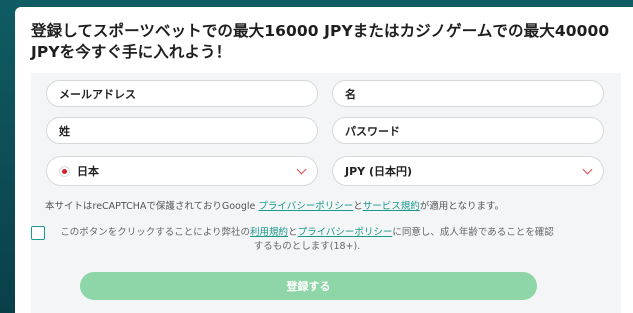 Image resolution: width=633 pixels, height=313 pixels. What do you see at coordinates (379, 171) in the screenshot?
I see `currency-value: JPY (日本円)` at bounding box center [379, 171].